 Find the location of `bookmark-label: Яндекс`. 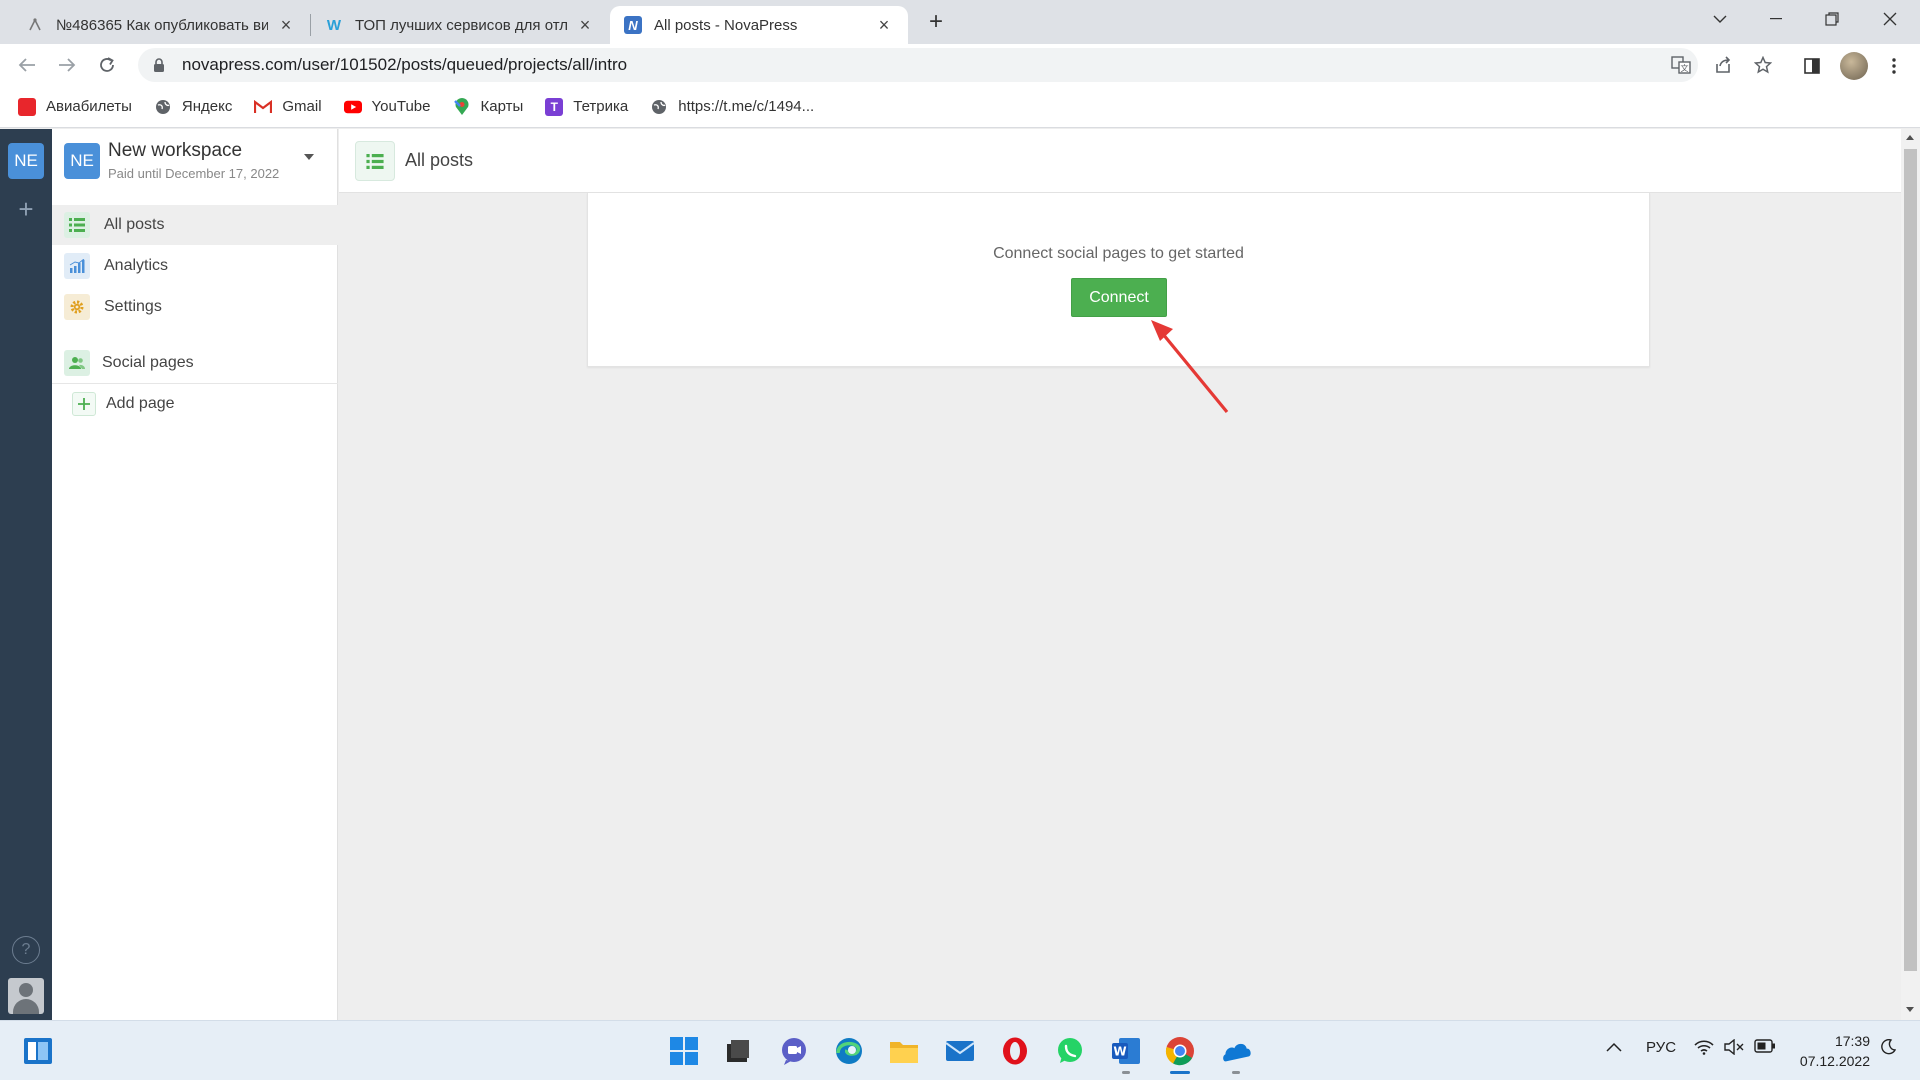

bookmark-label: Яндекс is located at coordinates (207, 106).